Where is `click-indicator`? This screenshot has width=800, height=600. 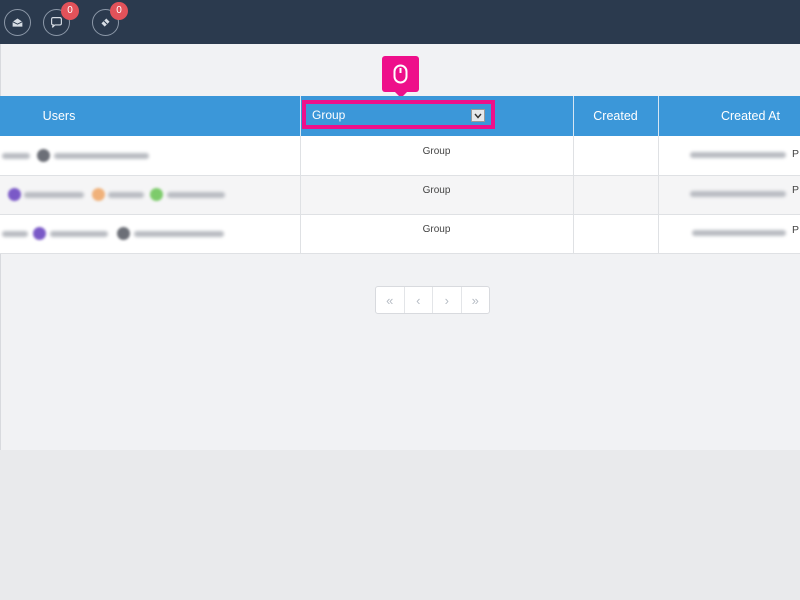 click-indicator is located at coordinates (400, 77).